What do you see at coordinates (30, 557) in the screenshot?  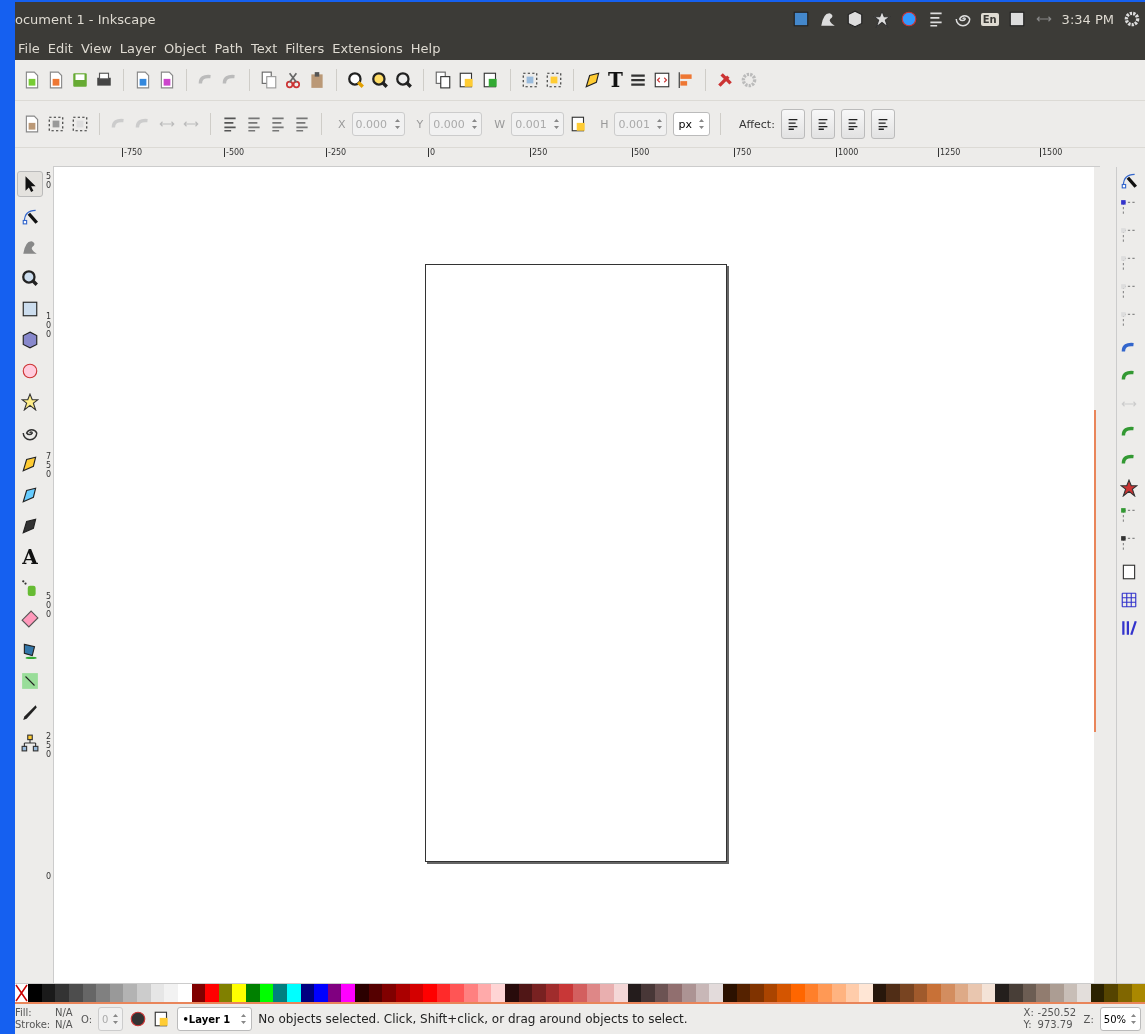 I see `text-tool-icon: A` at bounding box center [30, 557].